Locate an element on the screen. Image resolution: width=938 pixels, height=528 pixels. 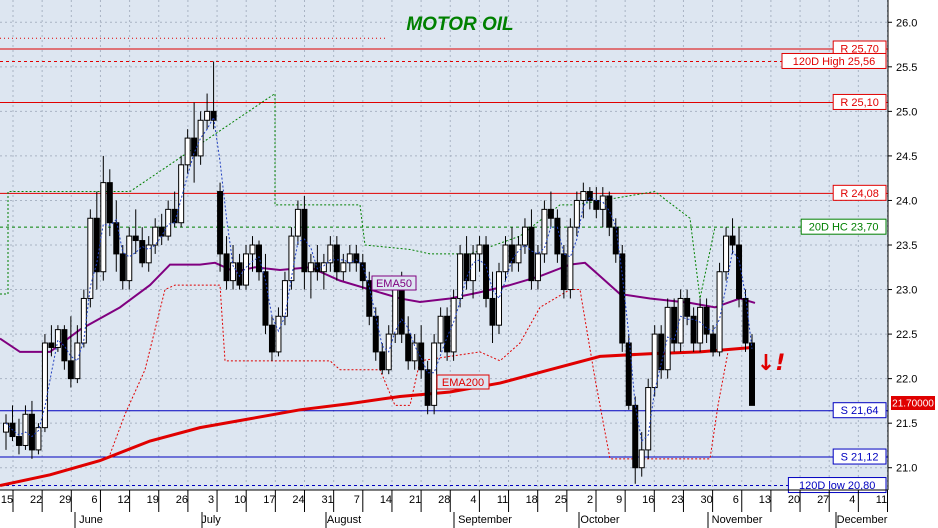
x-day-label: 17 is located at coordinates (269, 500).